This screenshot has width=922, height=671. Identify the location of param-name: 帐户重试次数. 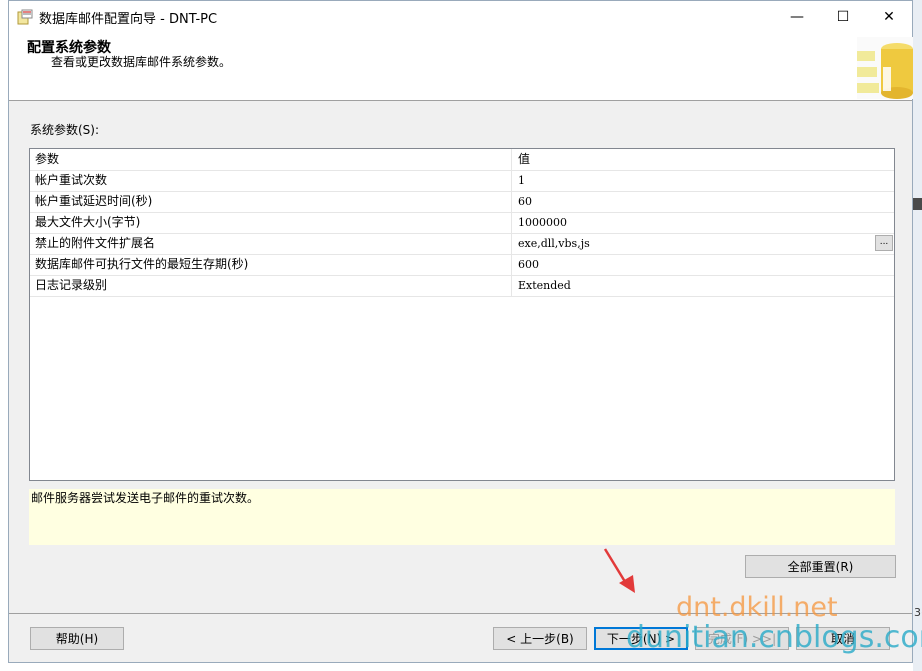
(71, 180).